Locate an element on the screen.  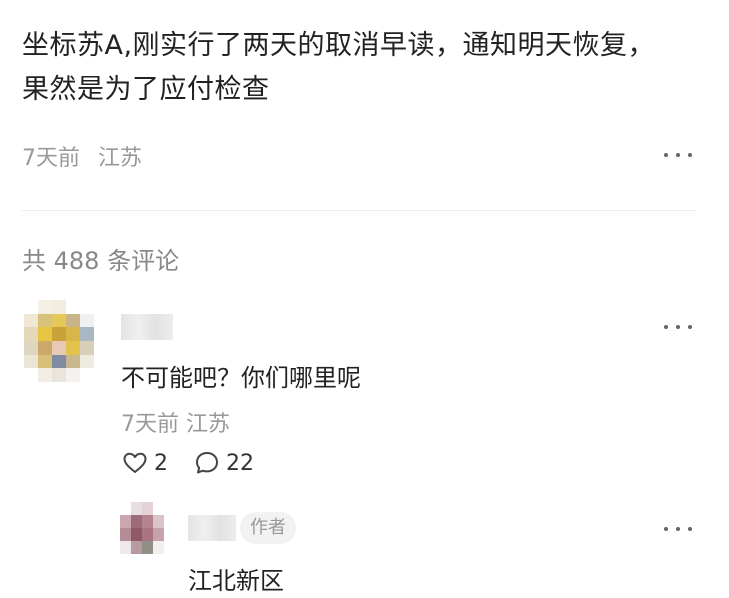
like-button: 2 is located at coordinates (145, 463).